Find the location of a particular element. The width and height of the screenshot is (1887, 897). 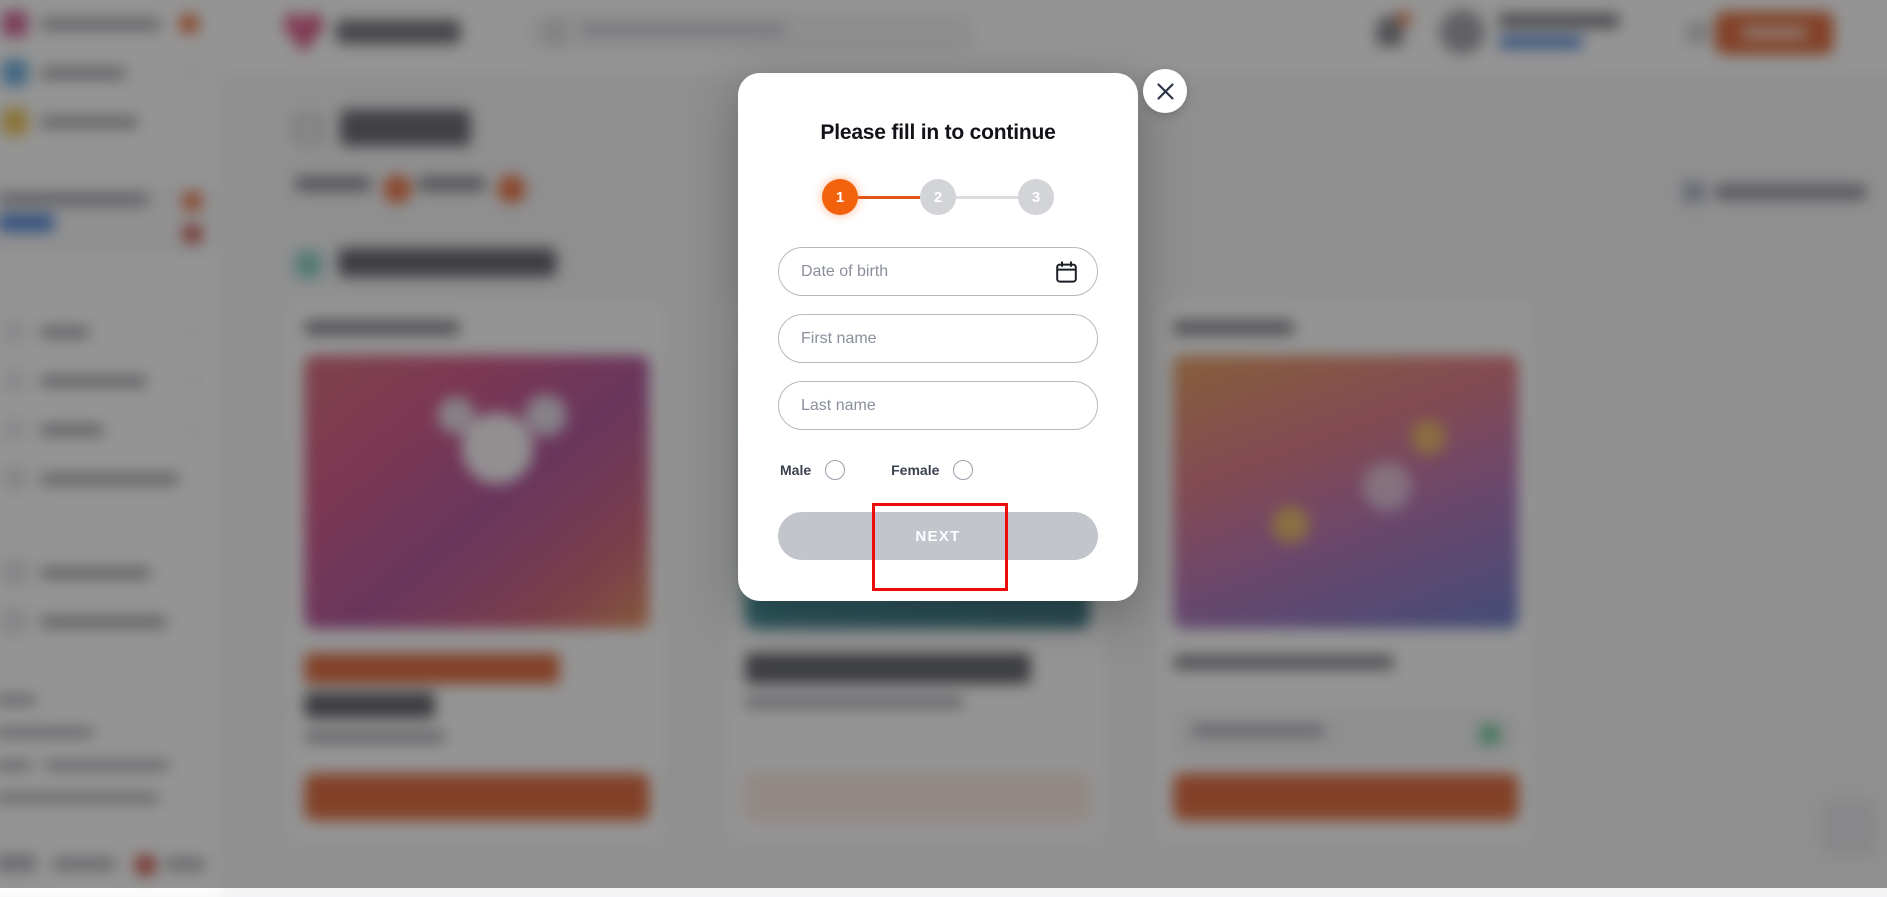

step-2-dot: 2 is located at coordinates (938, 197).